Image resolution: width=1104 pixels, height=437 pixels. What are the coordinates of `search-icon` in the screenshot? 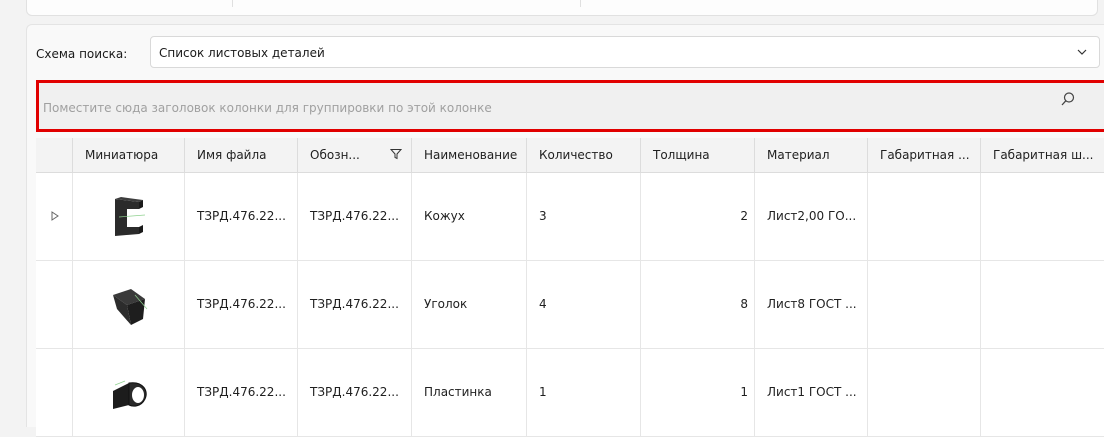 It's located at (1068, 99).